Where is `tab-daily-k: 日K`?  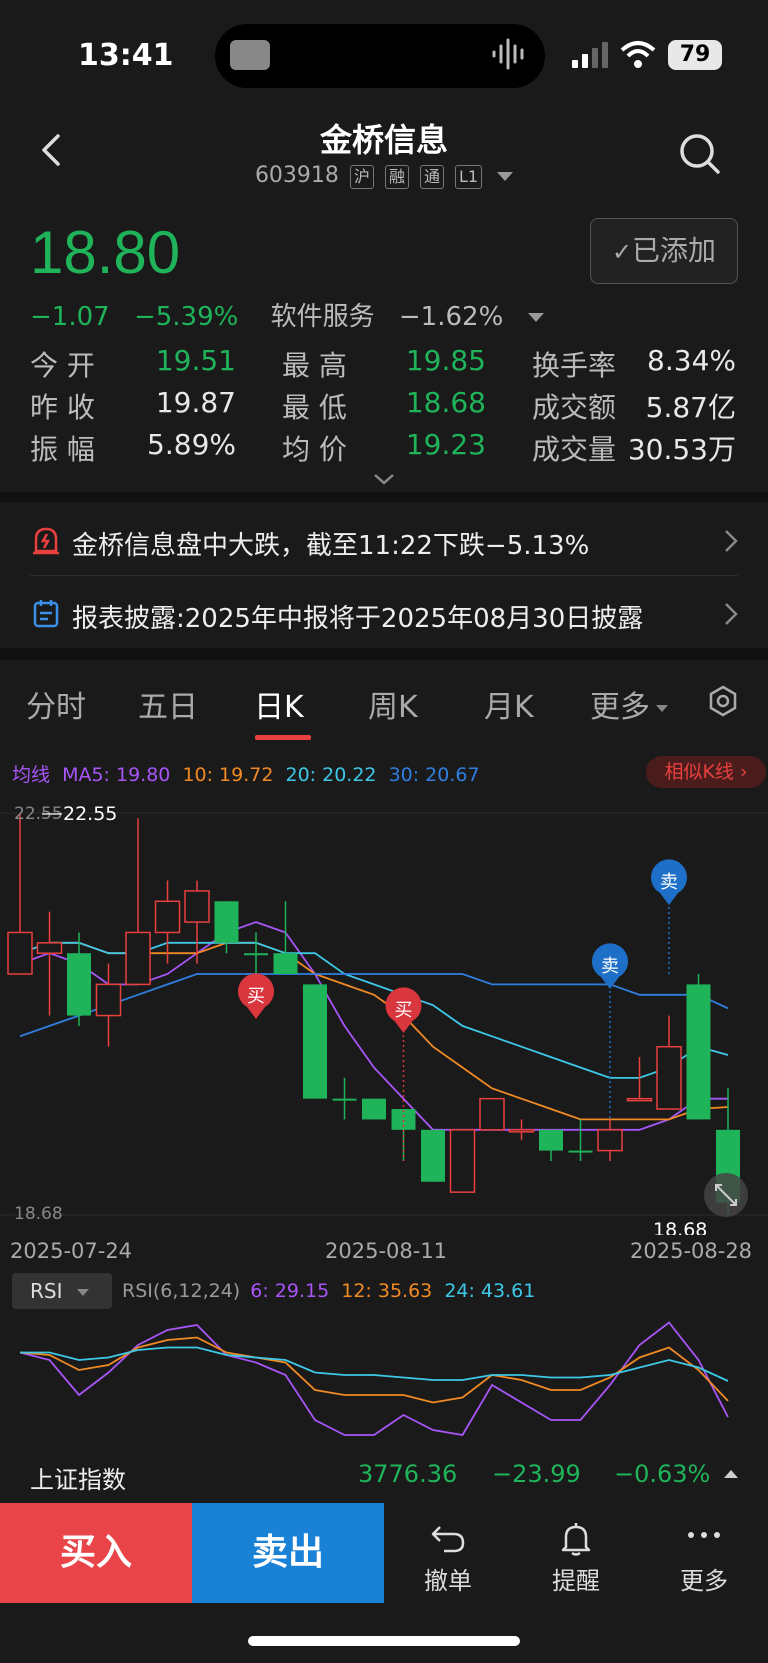 tab-daily-k: 日K is located at coordinates (279, 704).